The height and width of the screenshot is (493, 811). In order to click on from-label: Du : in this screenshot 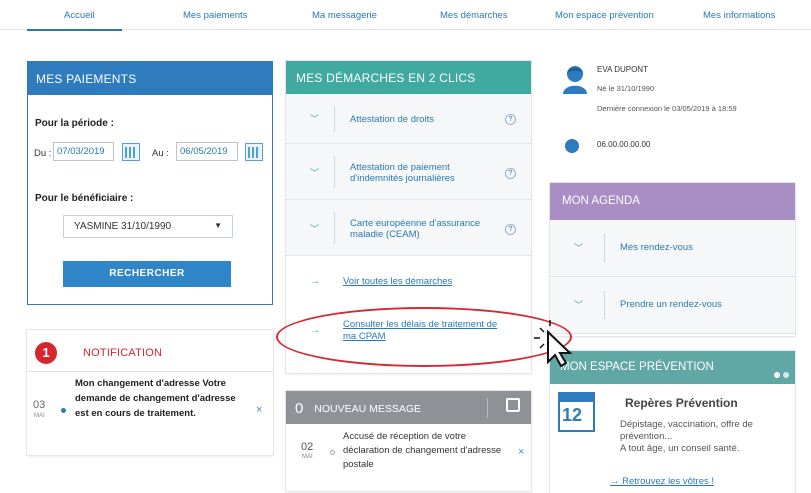, I will do `click(43, 153)`.